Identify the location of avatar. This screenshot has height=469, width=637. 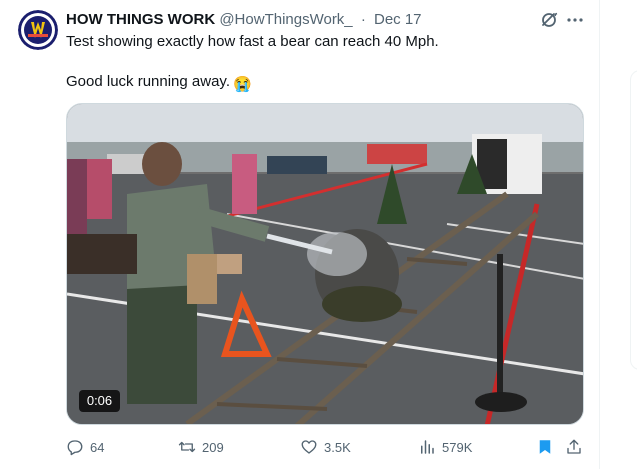
(38, 30).